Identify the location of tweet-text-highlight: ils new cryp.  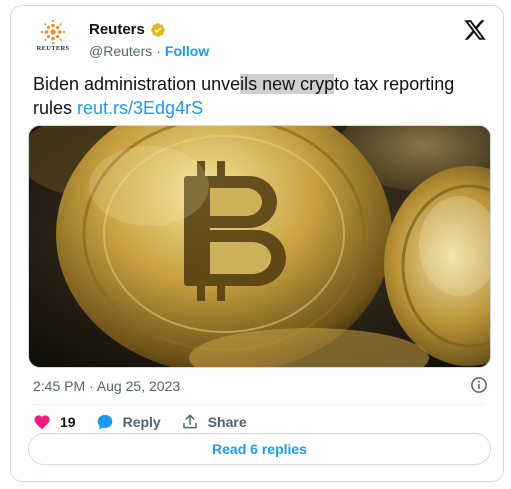
(287, 84).